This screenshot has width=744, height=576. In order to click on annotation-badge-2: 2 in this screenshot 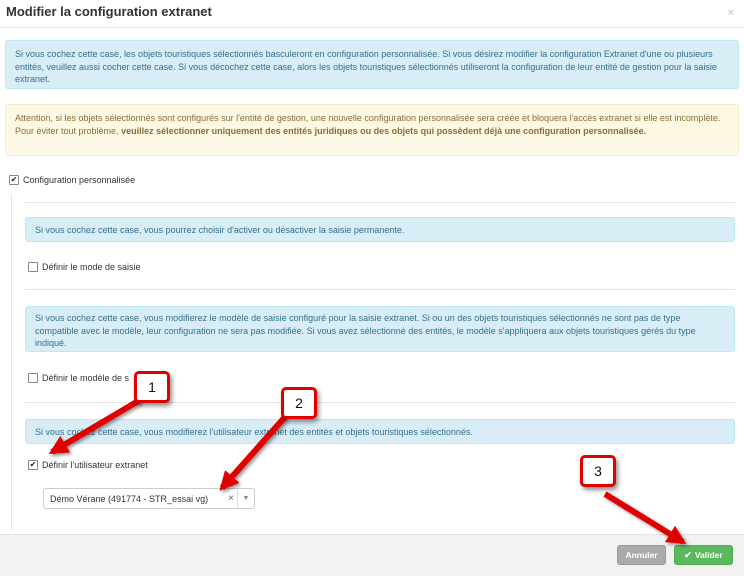, I will do `click(299, 403)`.